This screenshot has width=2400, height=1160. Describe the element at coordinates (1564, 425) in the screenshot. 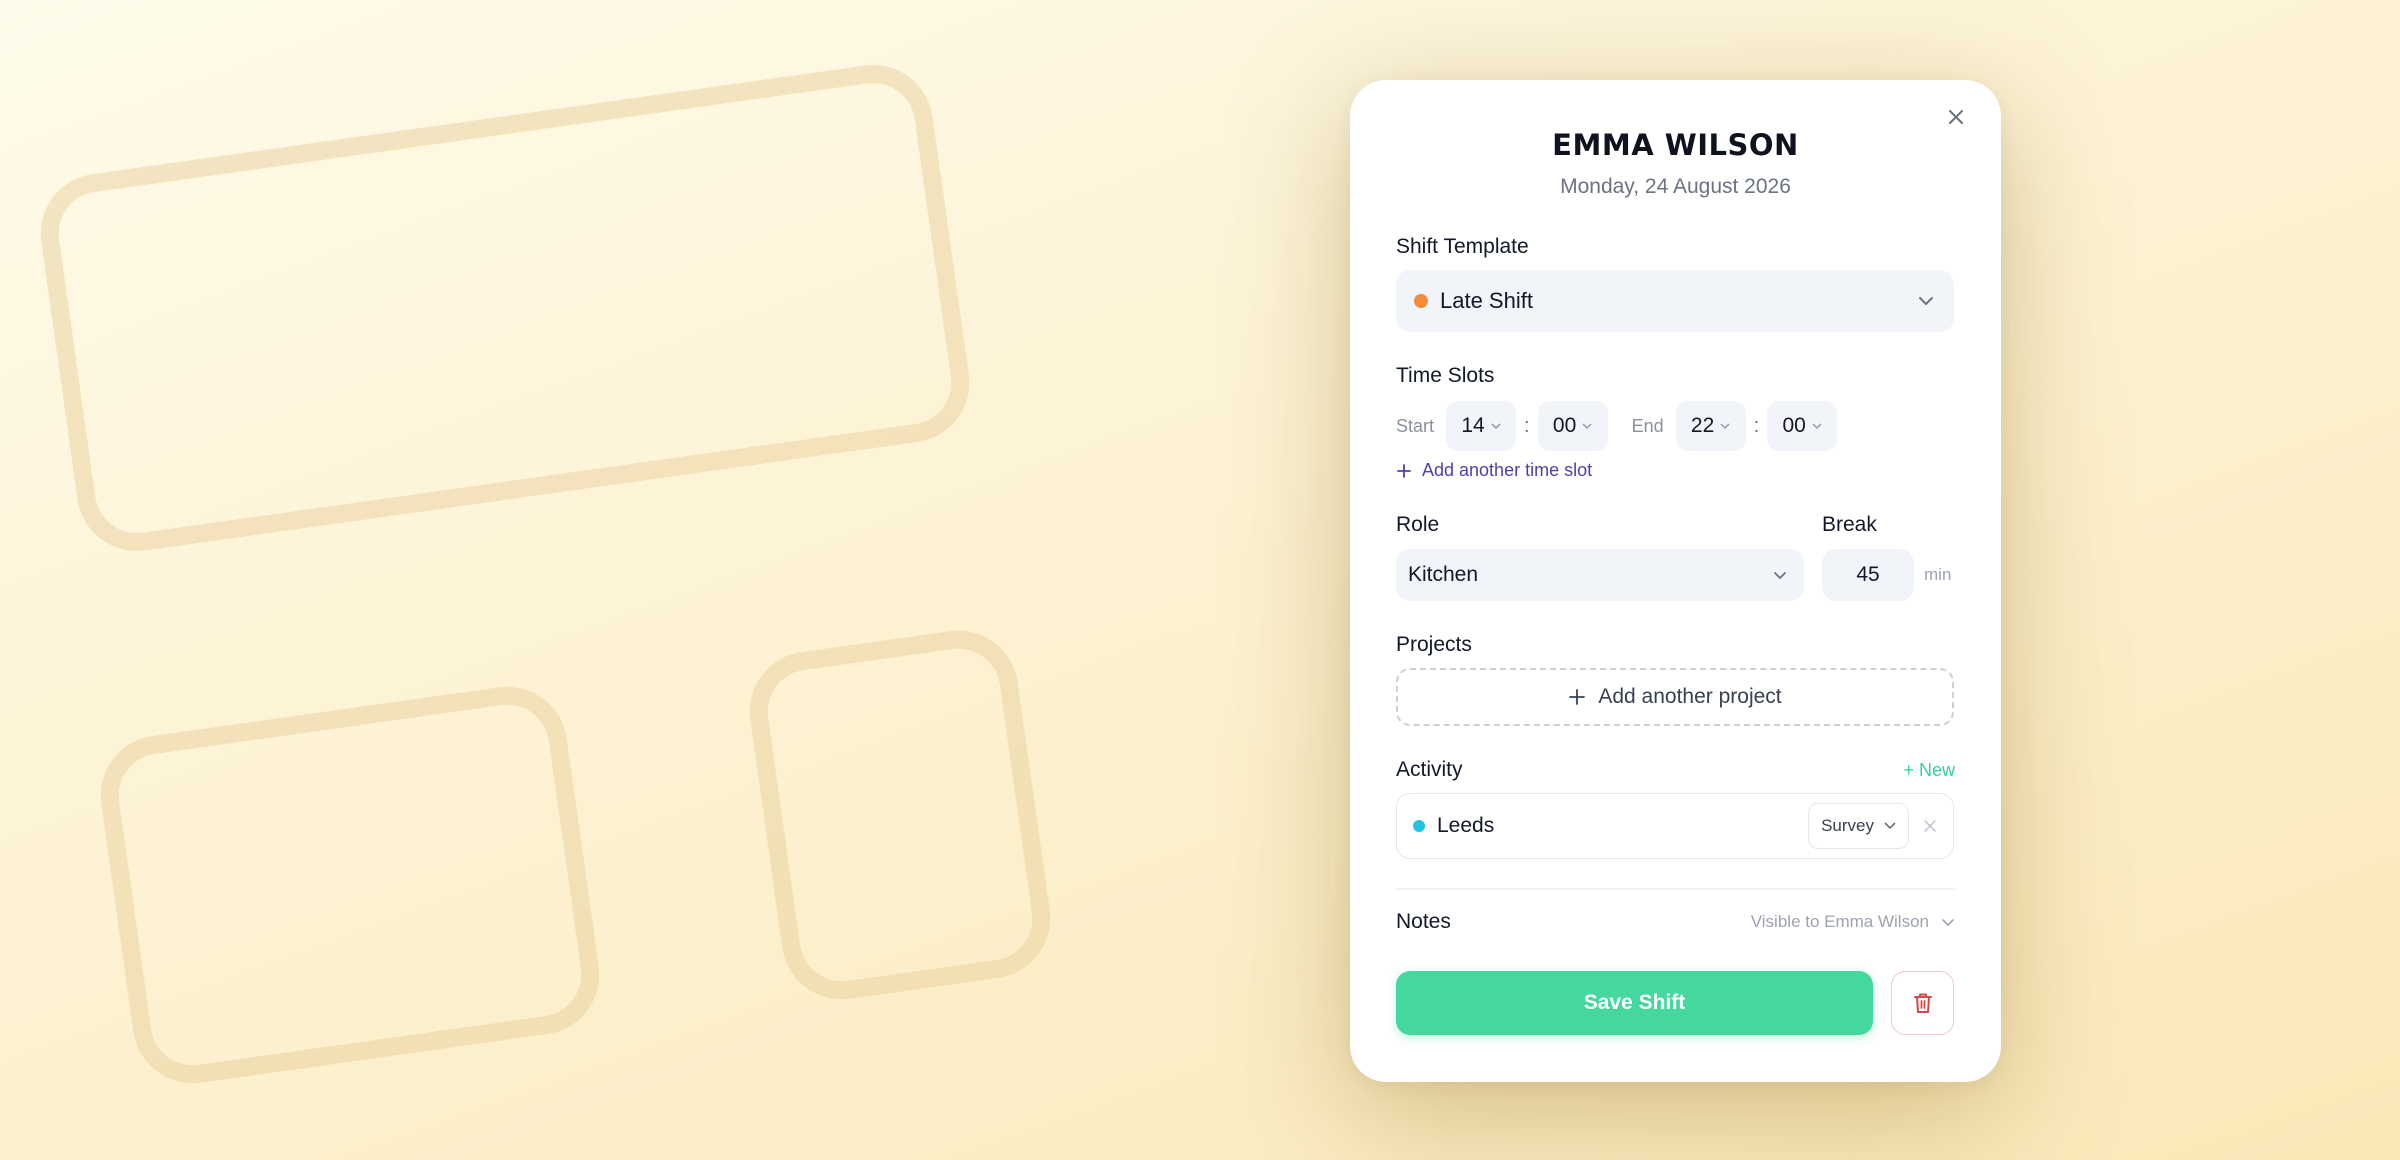

I see `start-minute-value: 00` at that location.